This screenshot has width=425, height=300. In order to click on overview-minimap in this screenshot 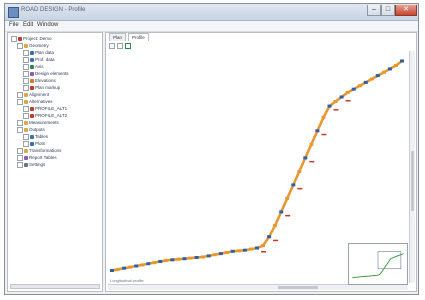, I will do `click(378, 264)`.